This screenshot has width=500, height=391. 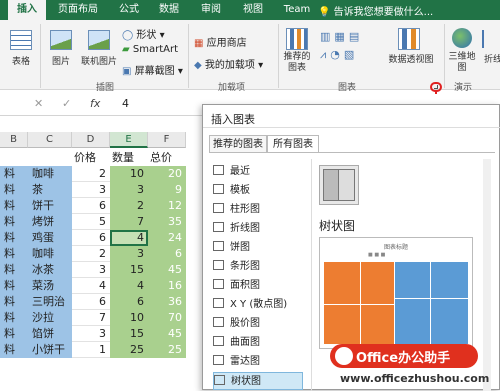 I want to click on cell-f: 12, so click(x=167, y=206).